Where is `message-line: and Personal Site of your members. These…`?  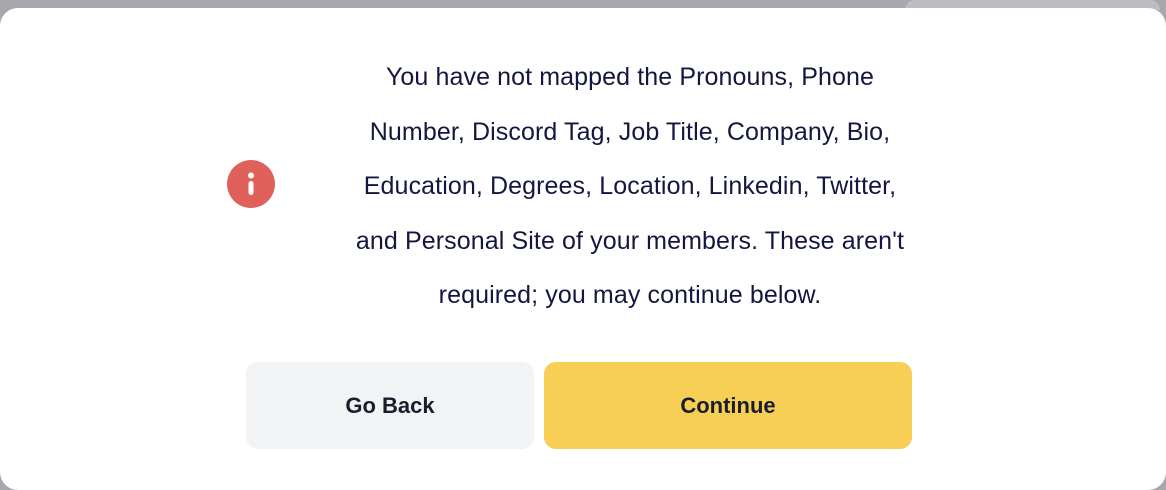 message-line: and Personal Site of your members. These… is located at coordinates (630, 240).